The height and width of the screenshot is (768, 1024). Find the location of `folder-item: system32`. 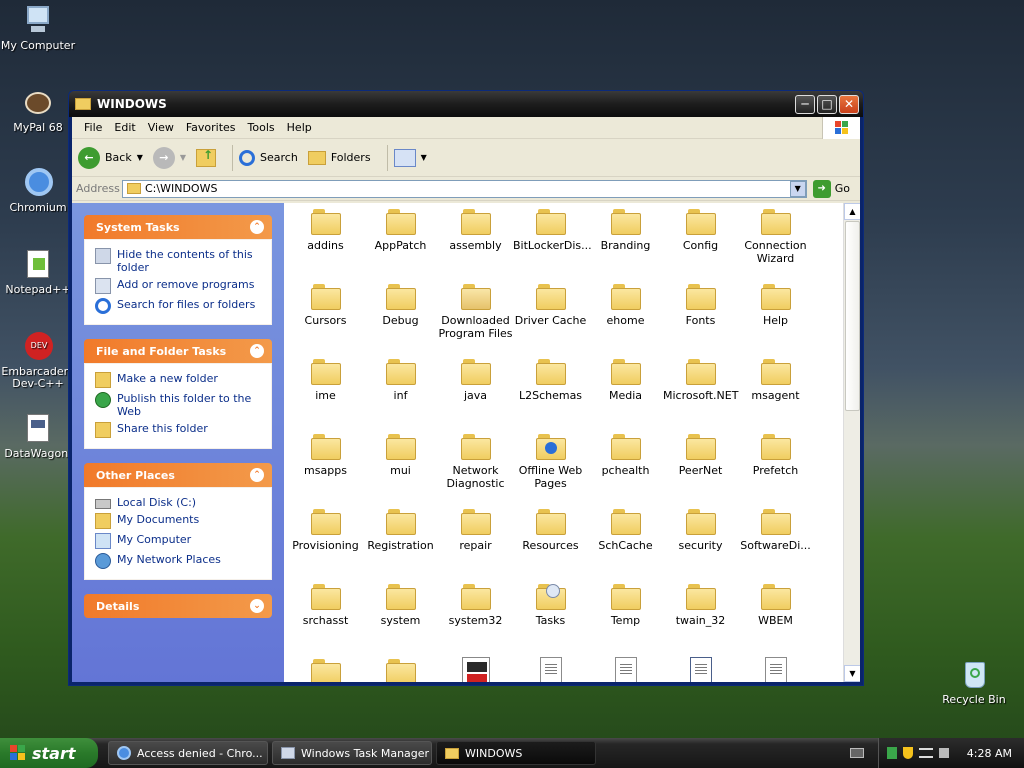

folder-item: system32 is located at coordinates (475, 619).